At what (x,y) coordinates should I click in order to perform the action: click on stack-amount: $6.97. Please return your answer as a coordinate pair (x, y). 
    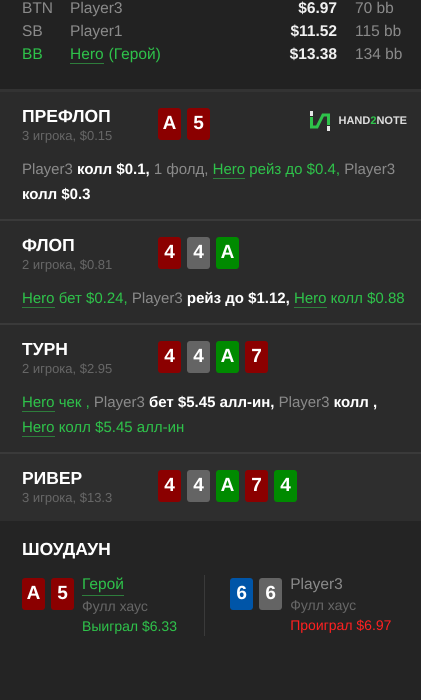
    Looking at the image, I should click on (317, 9).